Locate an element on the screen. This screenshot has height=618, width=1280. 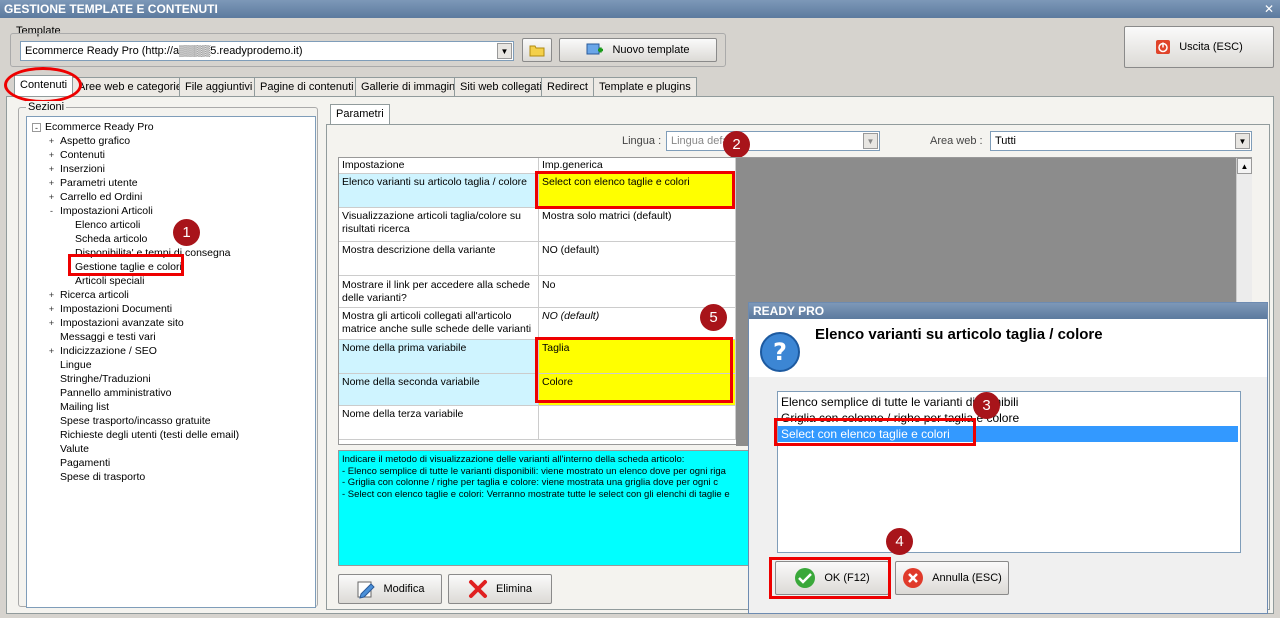
grid-cell-value: NO (default) is located at coordinates (637, 259).